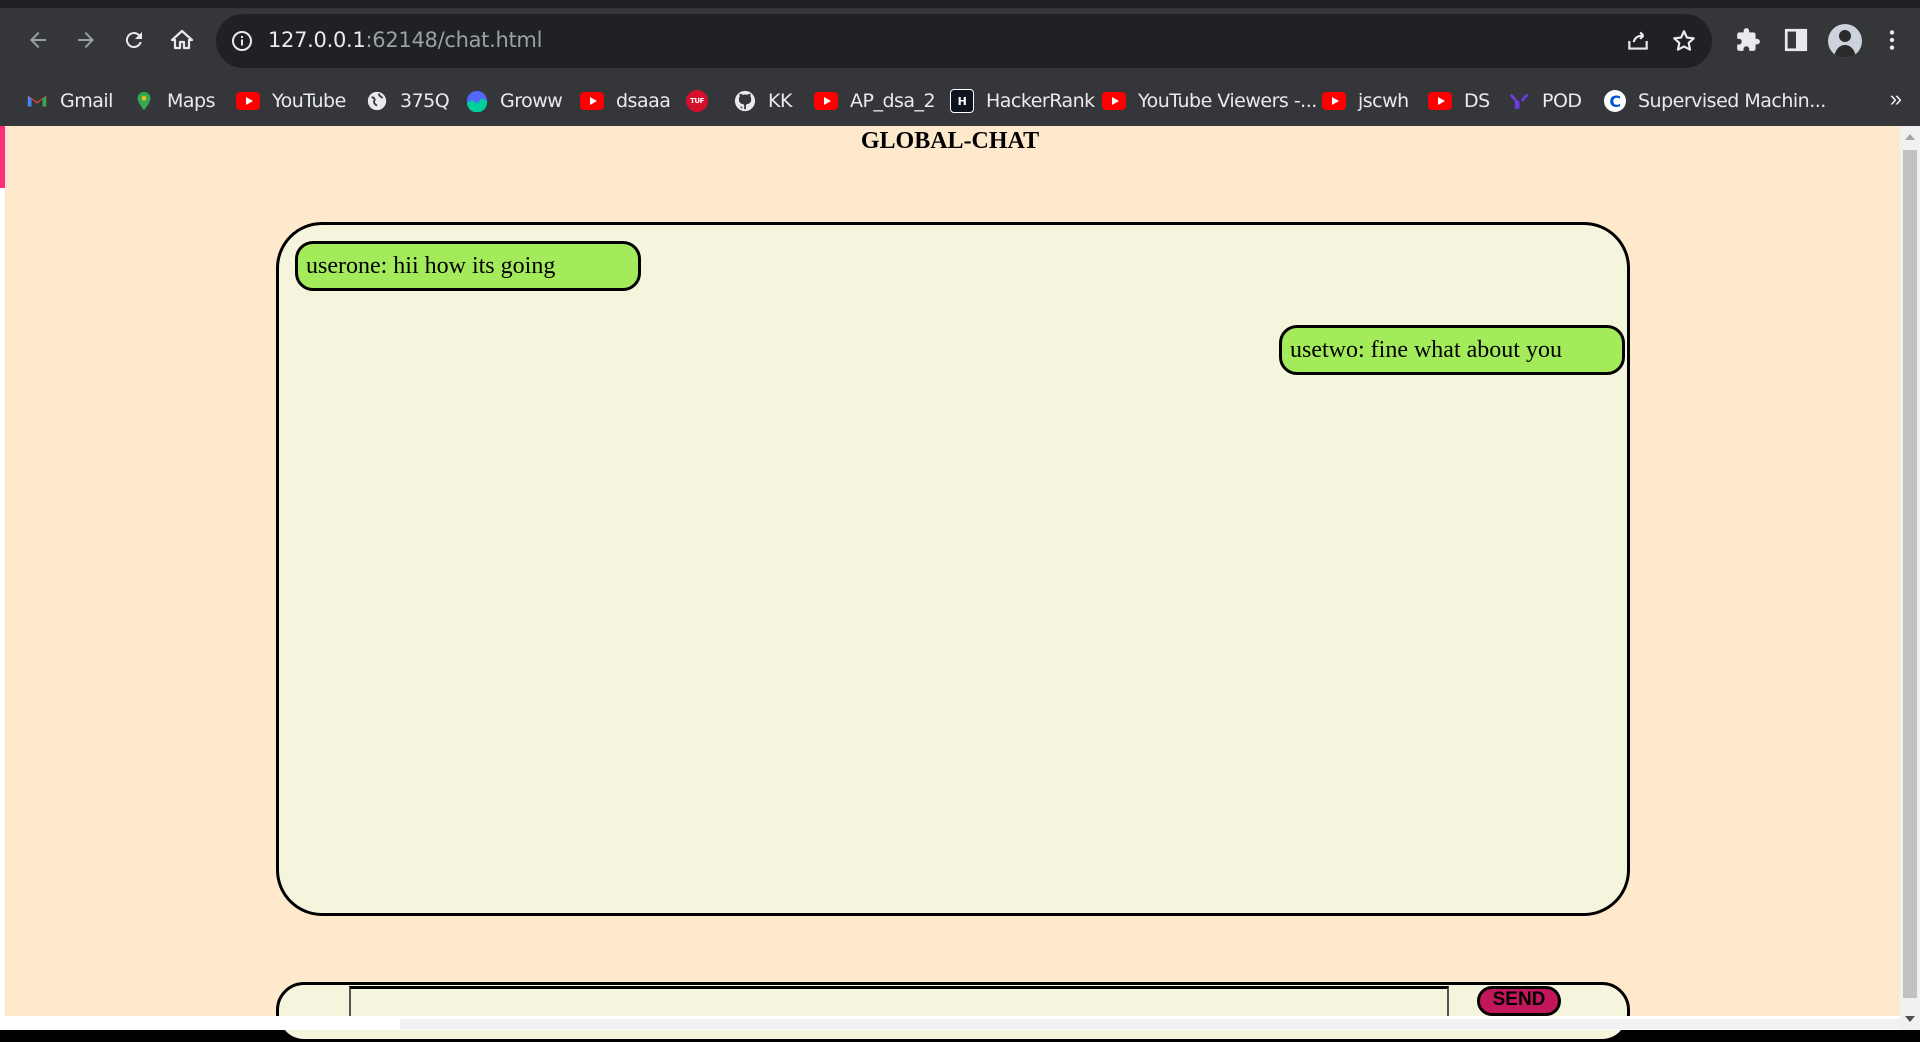 This screenshot has width=1920, height=1042. Describe the element at coordinates (242, 41) in the screenshot. I see `info-icon` at that location.